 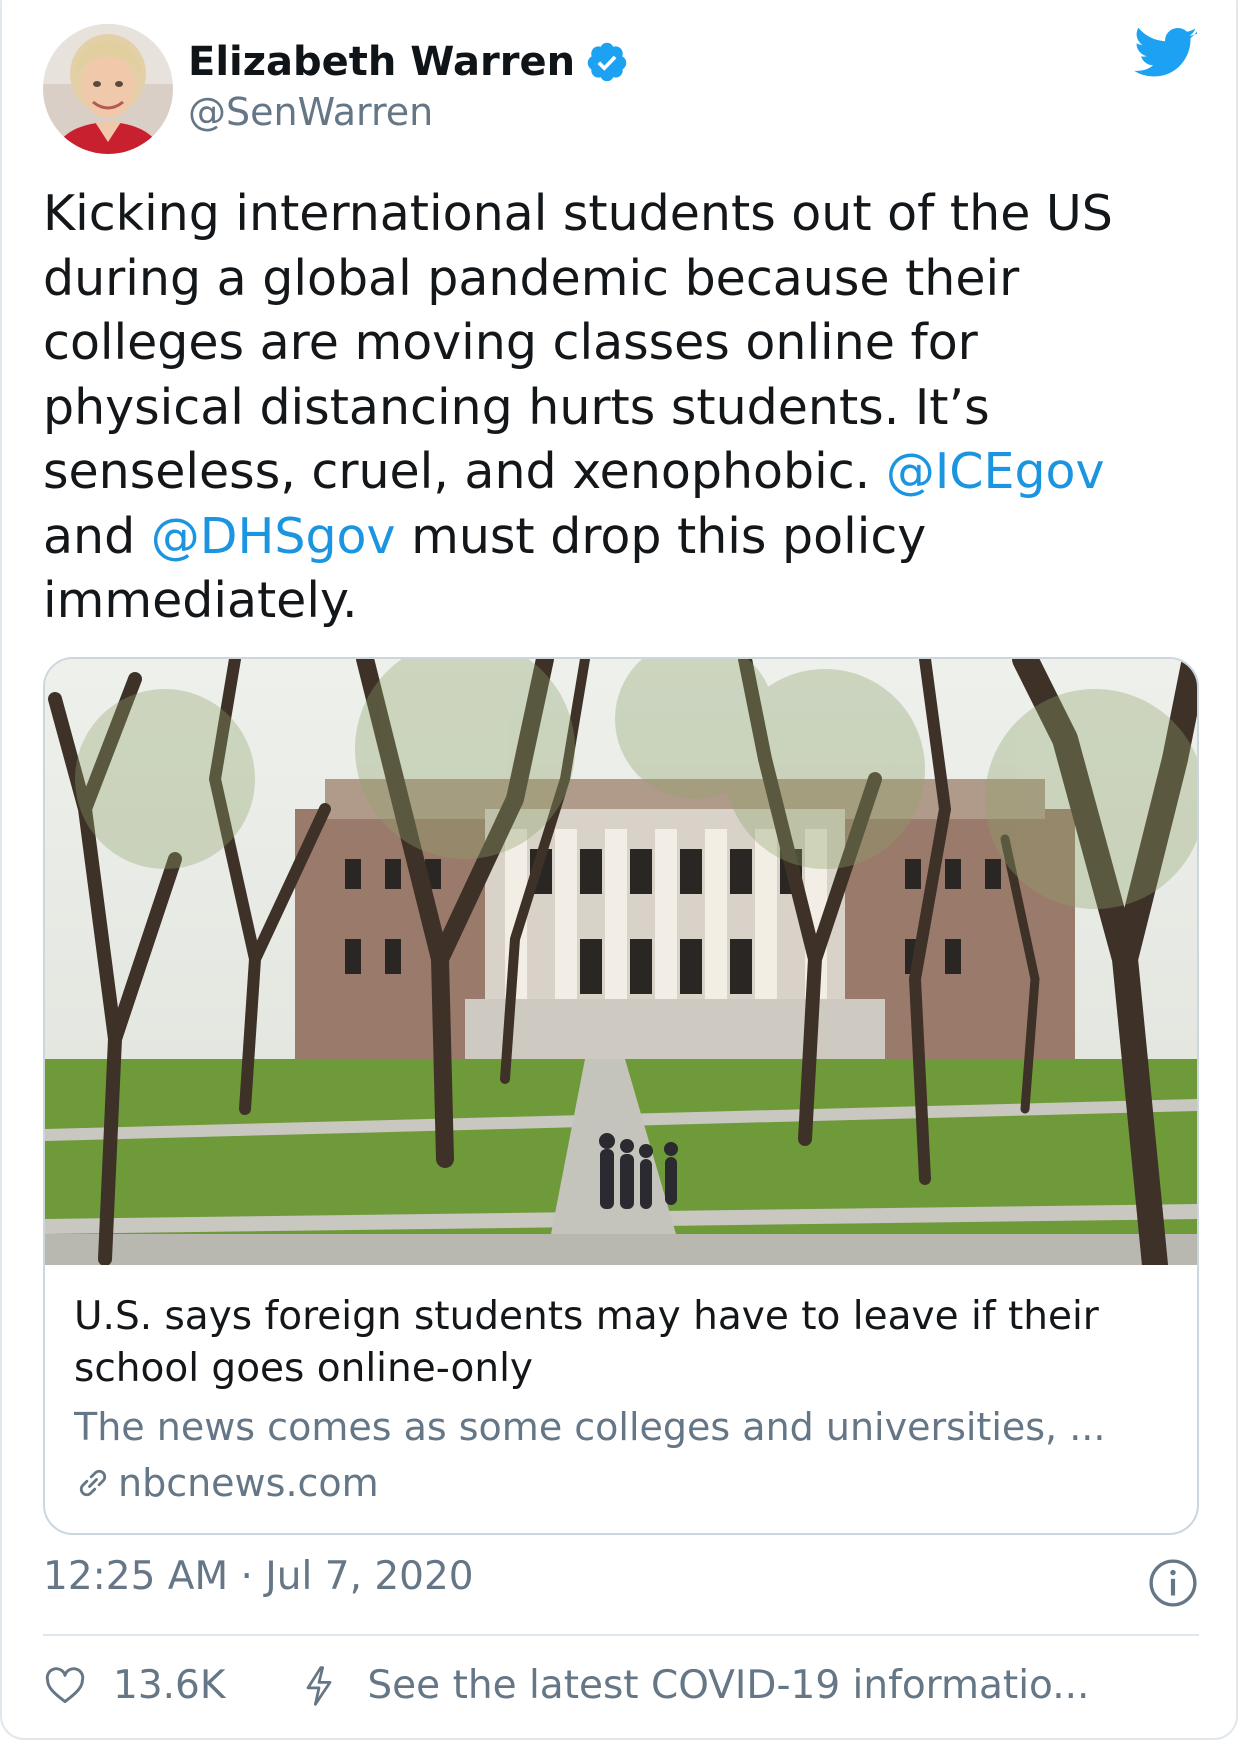 I want to click on link-domain: nbcnews.com, so click(x=248, y=1483).